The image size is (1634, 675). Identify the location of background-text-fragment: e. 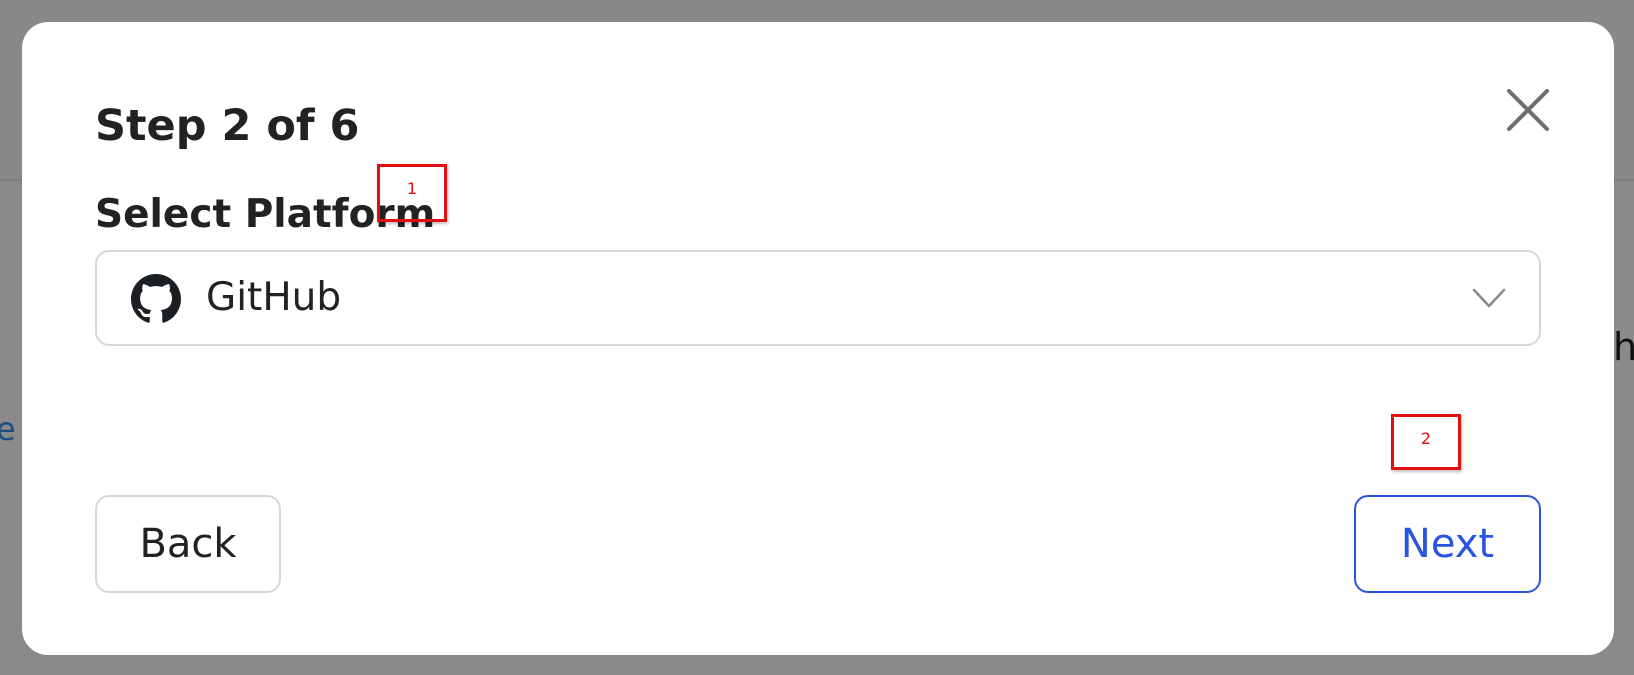
(8, 429).